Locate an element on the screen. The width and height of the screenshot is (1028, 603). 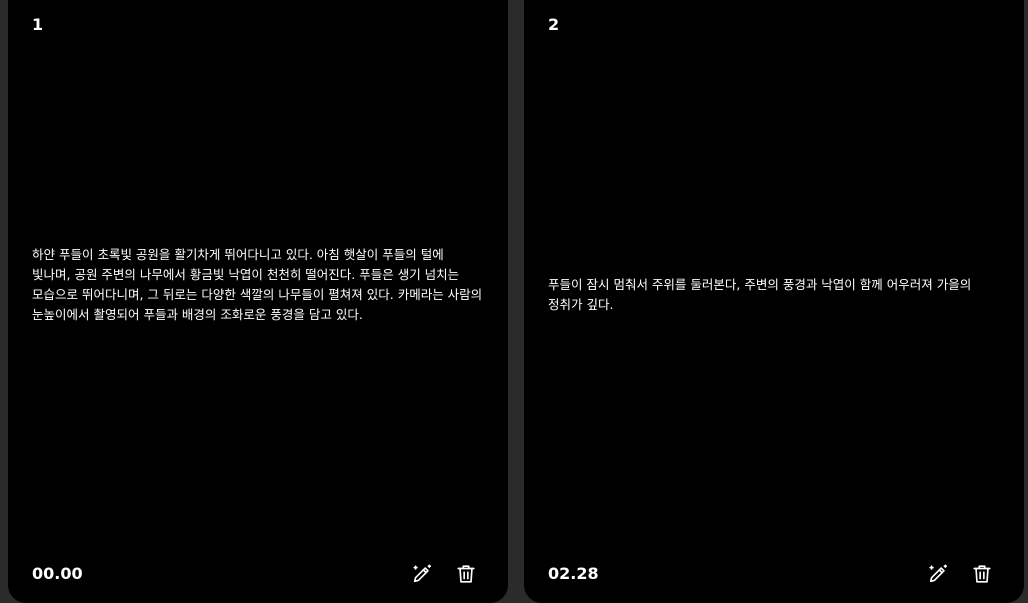
scene-number: 2 is located at coordinates (554, 24).